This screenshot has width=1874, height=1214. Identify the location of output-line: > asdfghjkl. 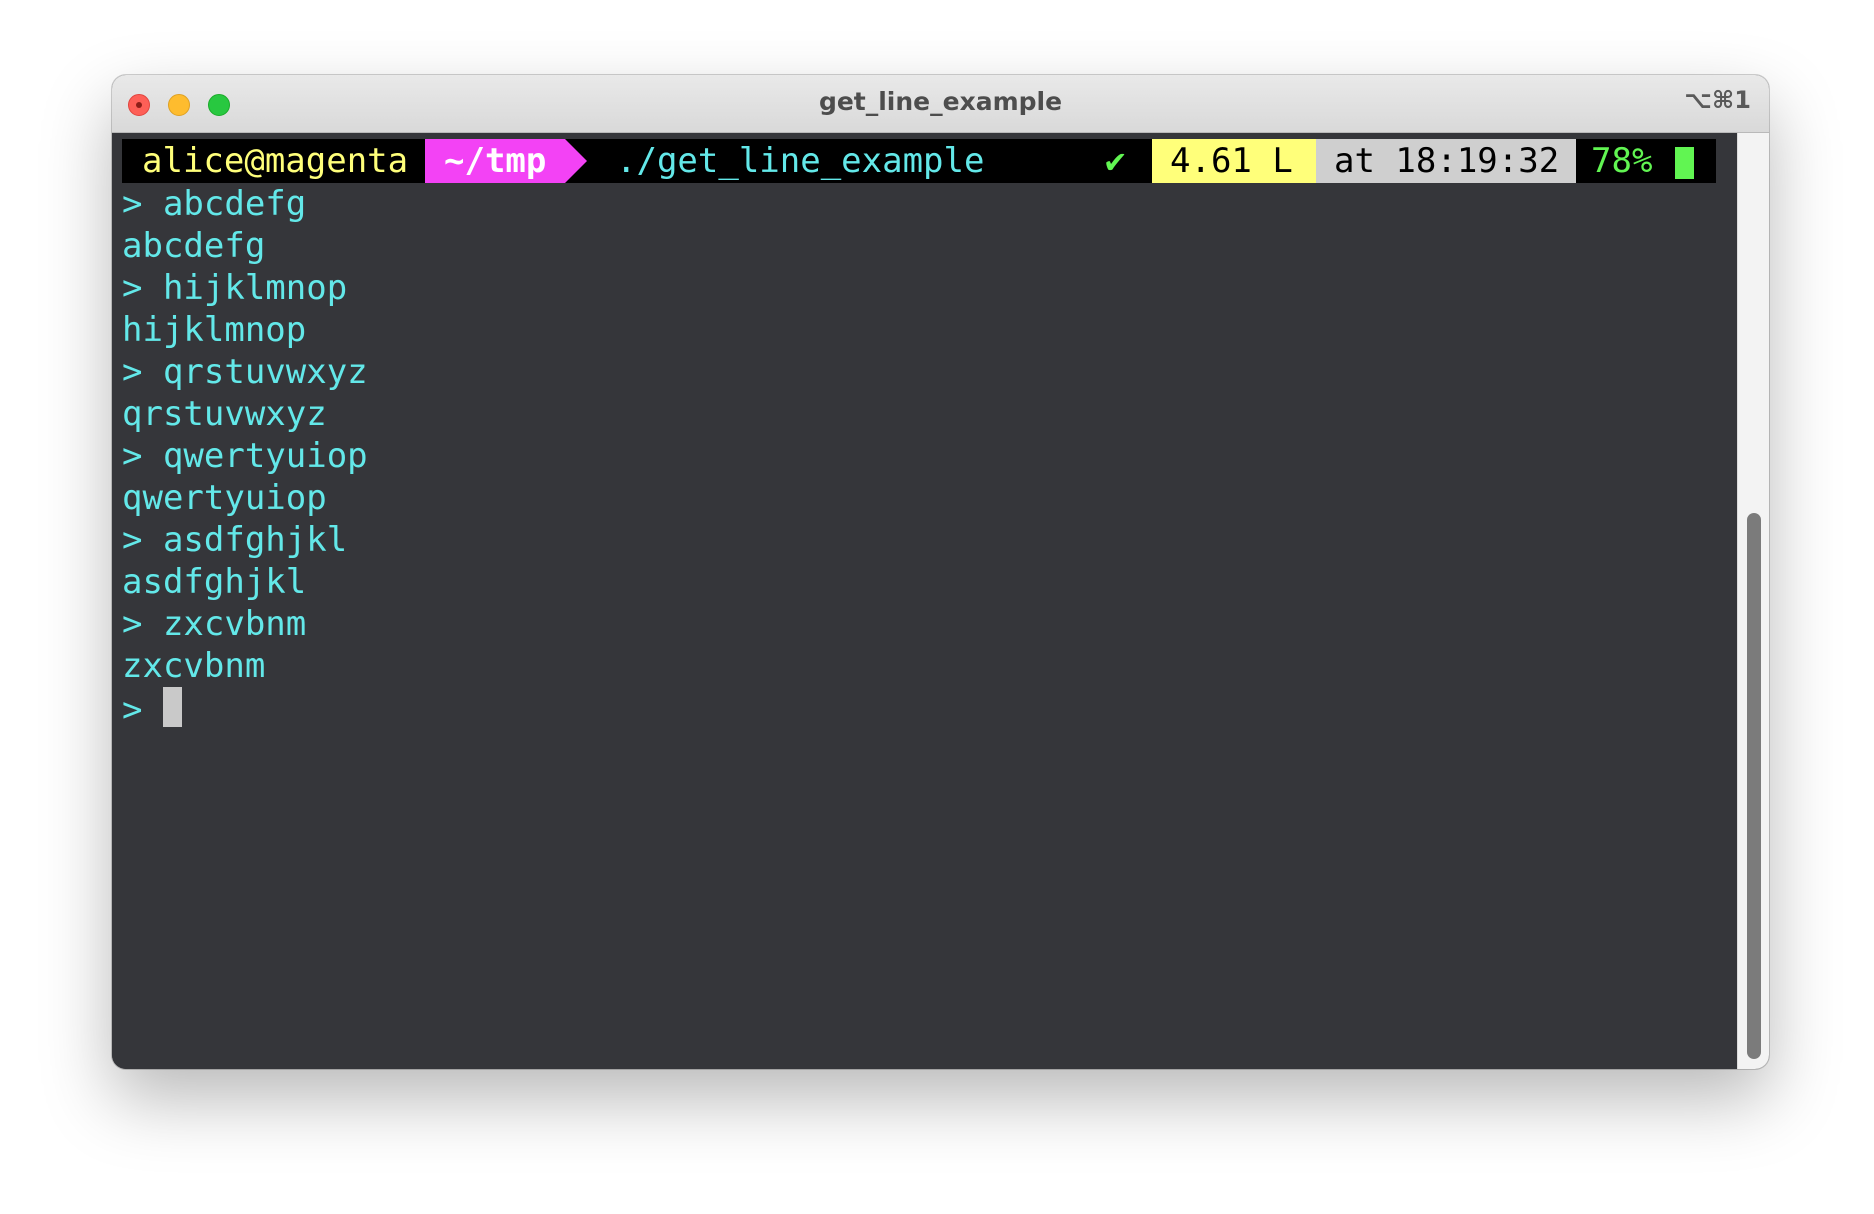
(235, 540).